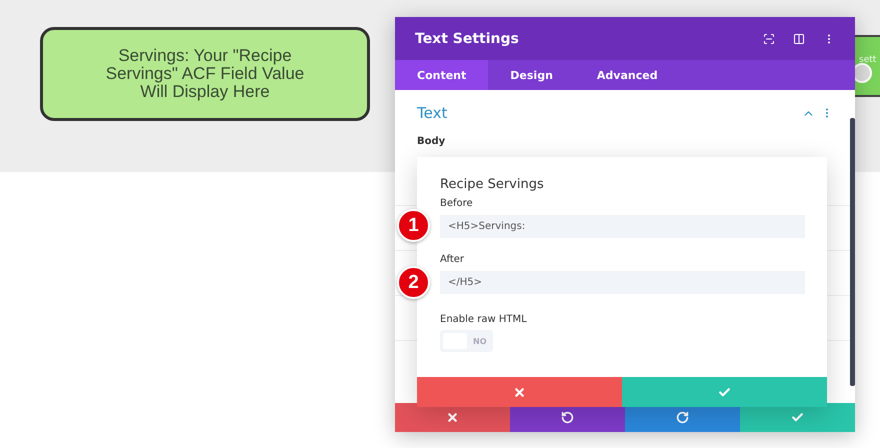  I want to click on input-field: </H5>, so click(622, 282).